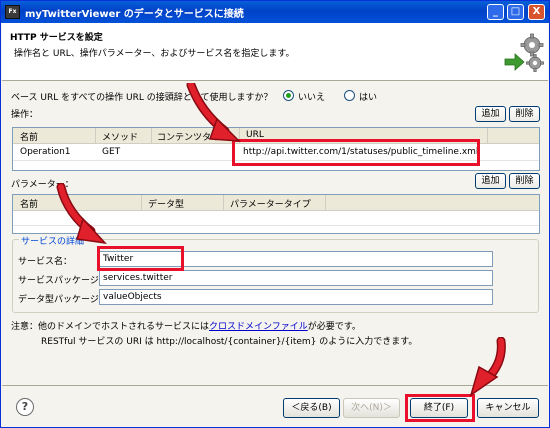 The height and width of the screenshot is (428, 550). What do you see at coordinates (154, 54) in the screenshot?
I see `page-description: 操作名と URL、操作パラメーター、およびサービス名を指定します。` at bounding box center [154, 54].